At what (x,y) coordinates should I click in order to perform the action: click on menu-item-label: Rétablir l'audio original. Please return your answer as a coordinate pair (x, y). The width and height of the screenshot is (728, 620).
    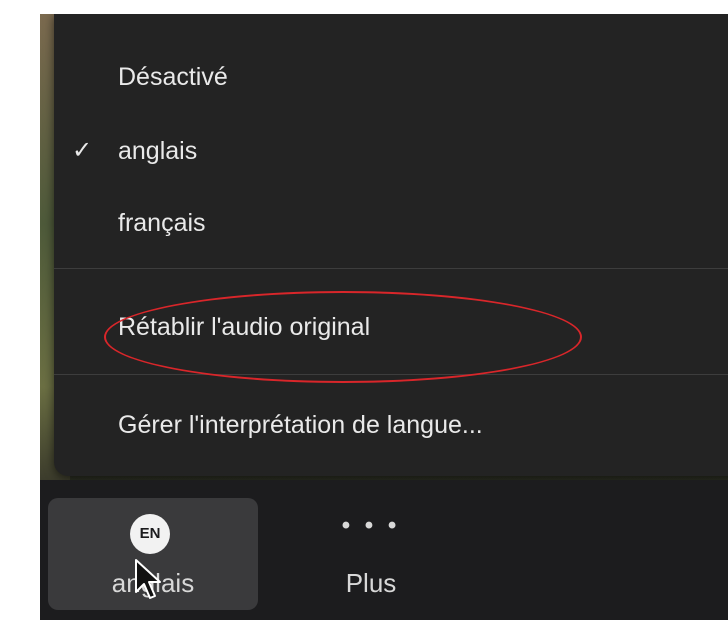
    Looking at the image, I should click on (244, 327).